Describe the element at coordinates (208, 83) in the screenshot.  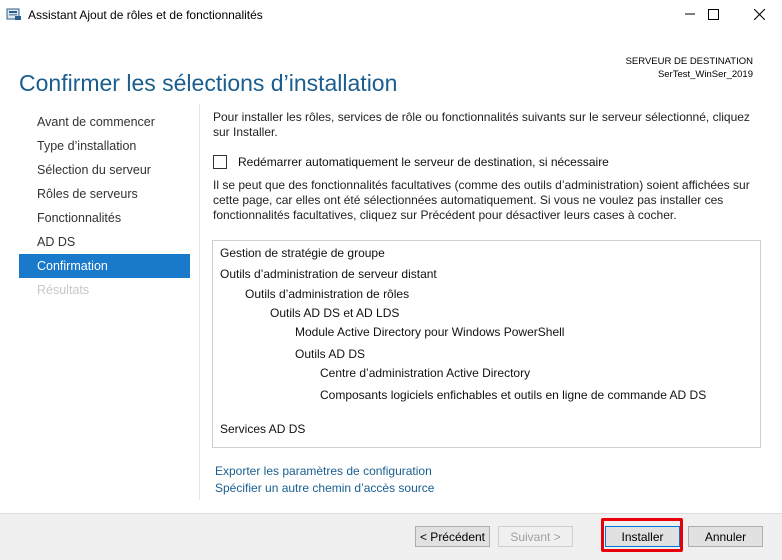
I see `page-title: Confirmer les sélections d’installation` at that location.